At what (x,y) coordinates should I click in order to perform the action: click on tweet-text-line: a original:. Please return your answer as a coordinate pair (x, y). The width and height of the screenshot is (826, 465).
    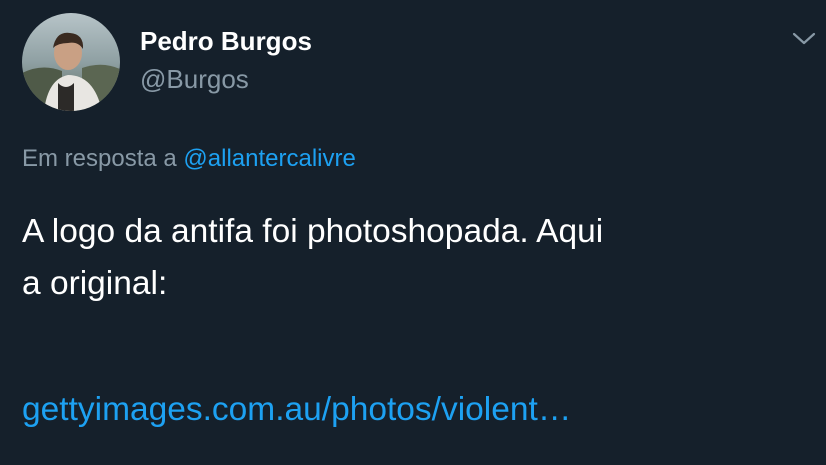
    Looking at the image, I should click on (95, 283).